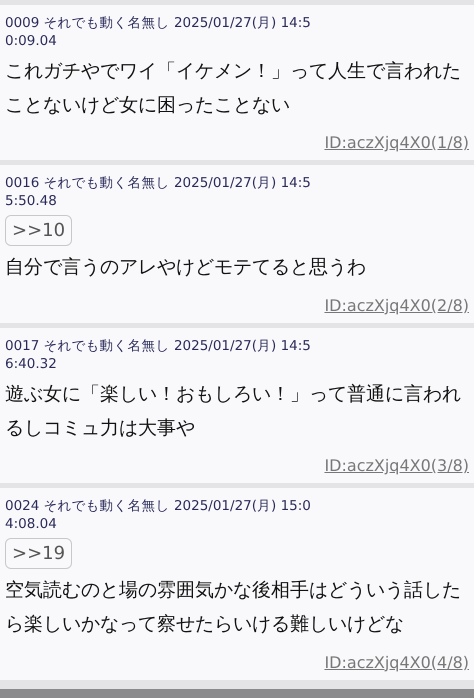 This screenshot has height=698, width=474. What do you see at coordinates (158, 356) in the screenshot?
I see `post-header: 0017 それでも動く名無し 2025/01/27(月) 14:56:40.32` at bounding box center [158, 356].